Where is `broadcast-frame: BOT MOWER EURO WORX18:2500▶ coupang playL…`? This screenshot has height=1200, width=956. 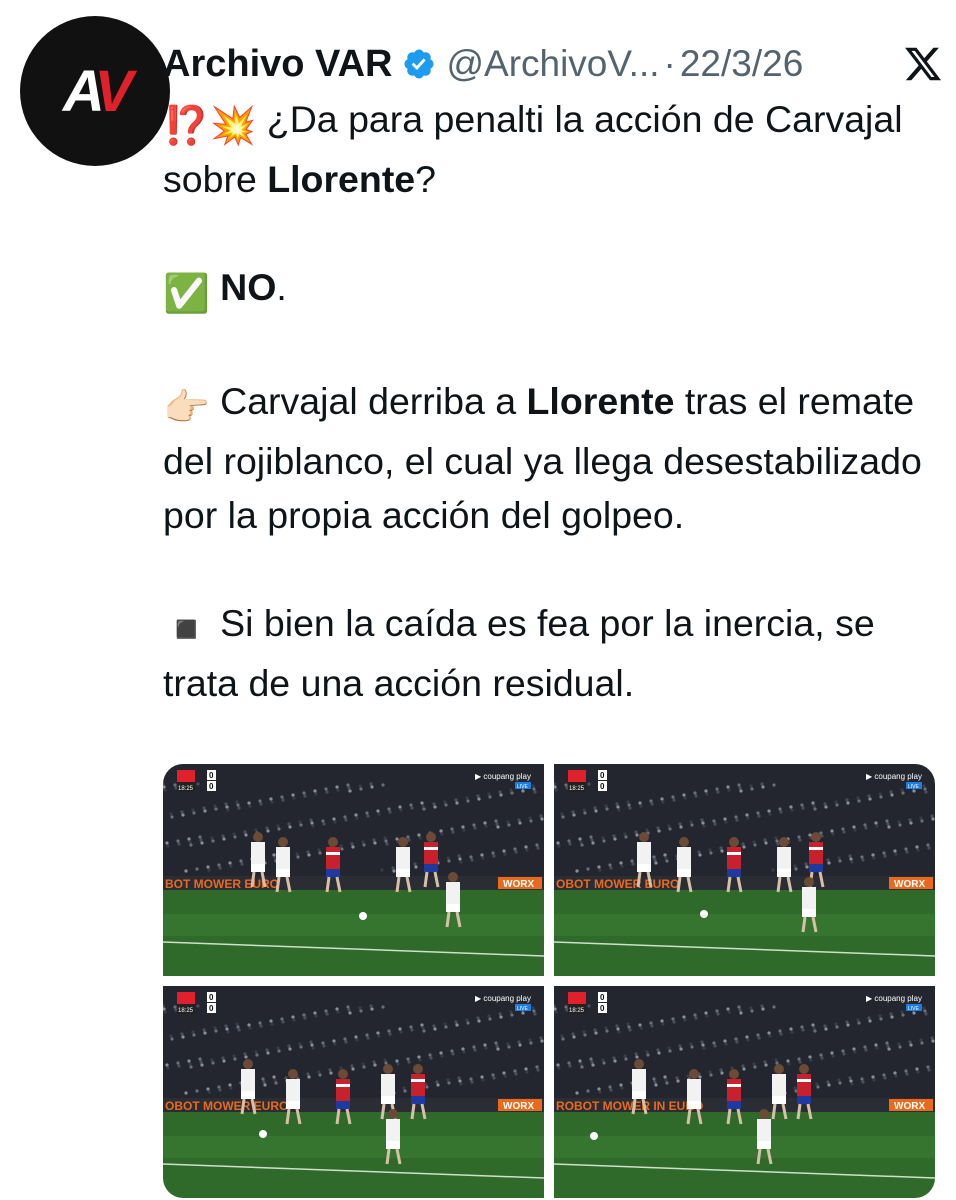
broadcast-frame: BOT MOWER EURO WORX18:2500▶ coupang playL… is located at coordinates (353, 870).